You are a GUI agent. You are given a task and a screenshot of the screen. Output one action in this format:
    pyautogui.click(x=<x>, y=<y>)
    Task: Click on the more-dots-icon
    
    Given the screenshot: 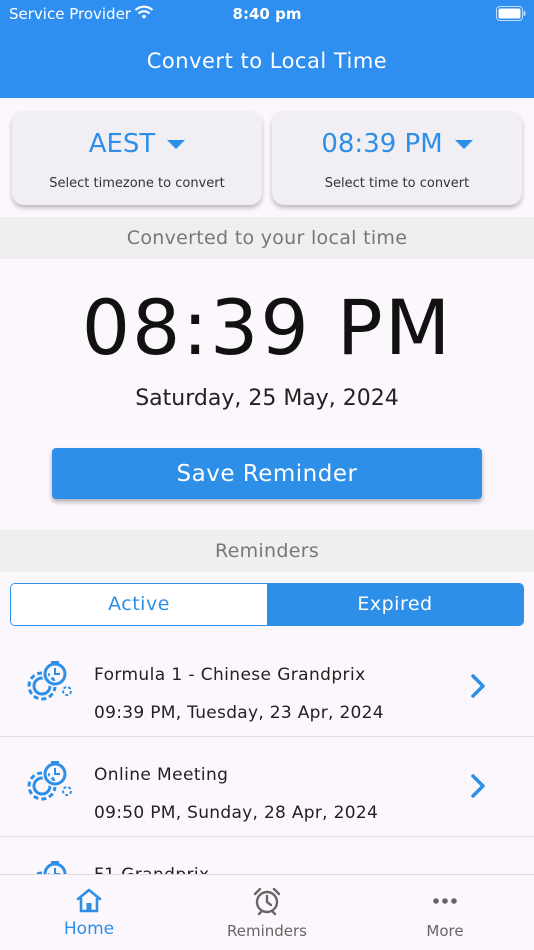 What is the action you would take?
    pyautogui.click(x=445, y=901)
    